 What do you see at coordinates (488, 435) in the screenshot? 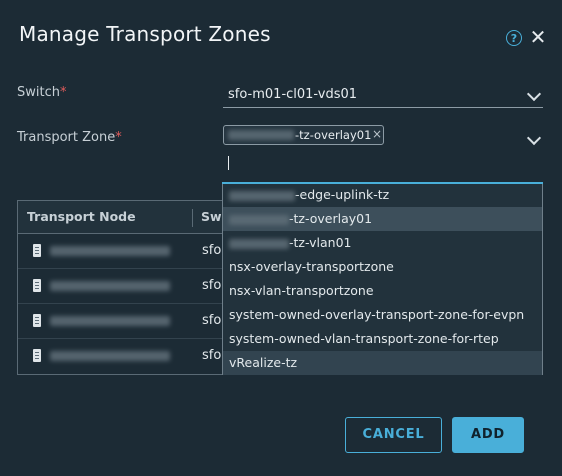
I see `add-button: ADD` at bounding box center [488, 435].